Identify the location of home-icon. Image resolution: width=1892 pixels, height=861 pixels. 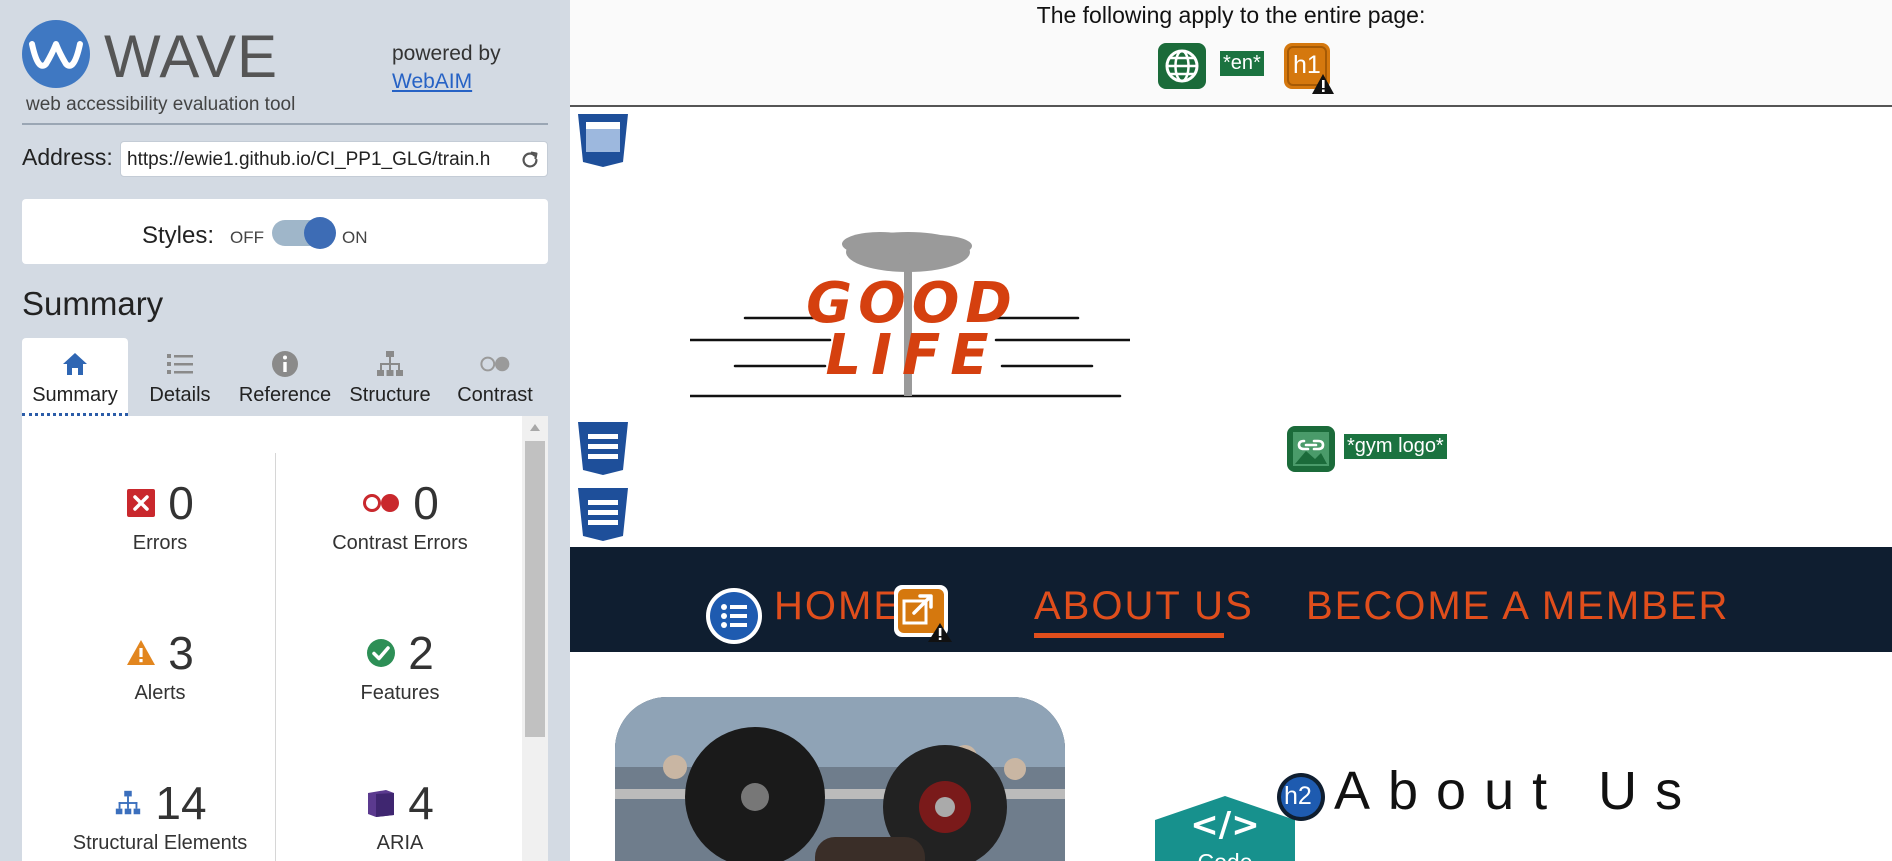
(75, 364).